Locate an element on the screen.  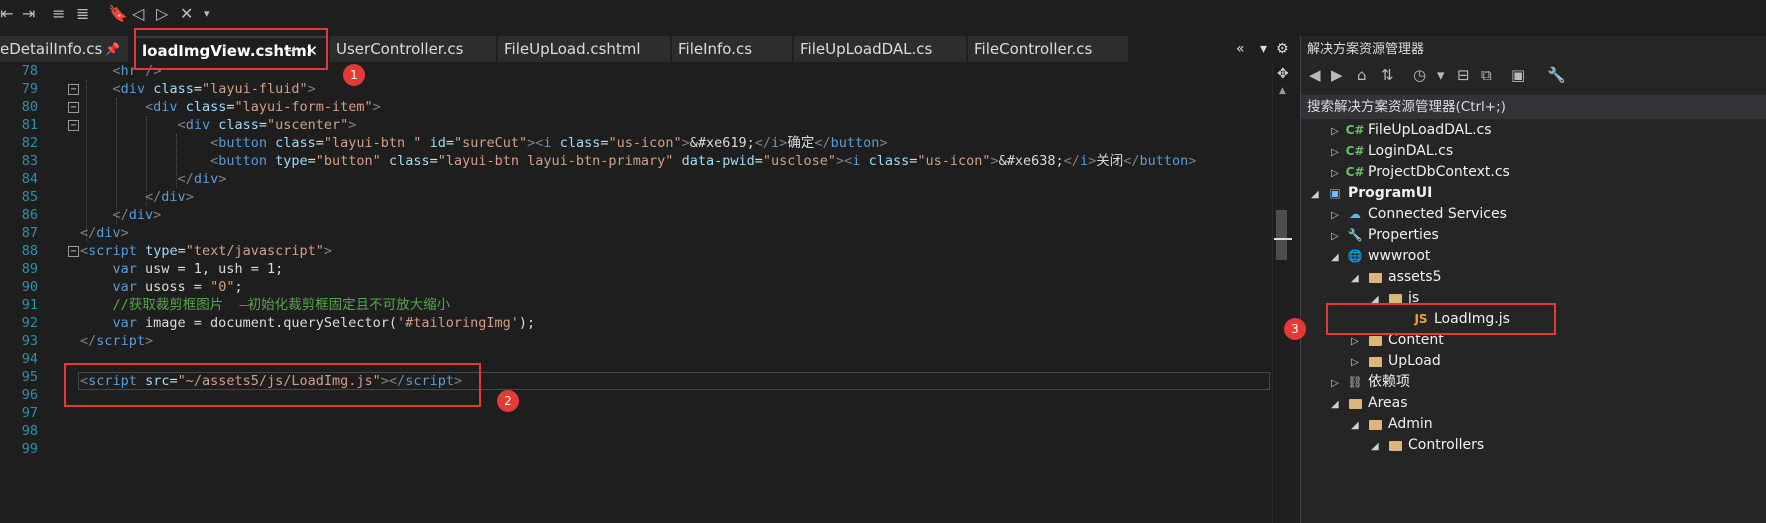
show-all-files-icon: ⧉ is located at coordinates (1486, 75).